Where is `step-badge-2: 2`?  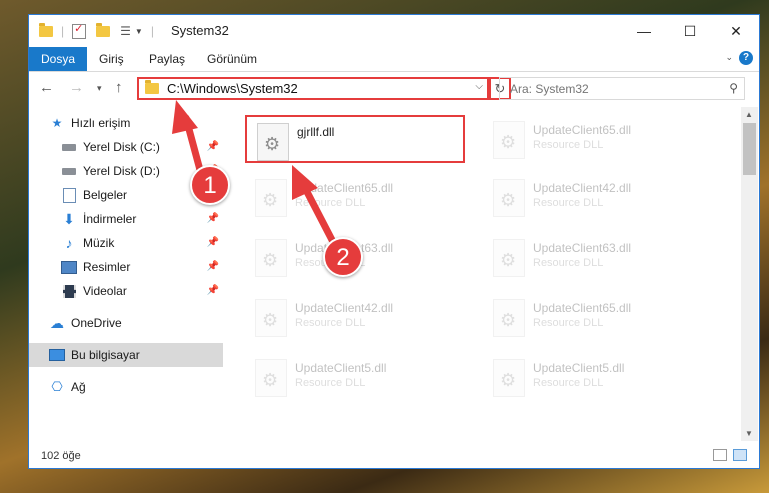 step-badge-2: 2 is located at coordinates (343, 257).